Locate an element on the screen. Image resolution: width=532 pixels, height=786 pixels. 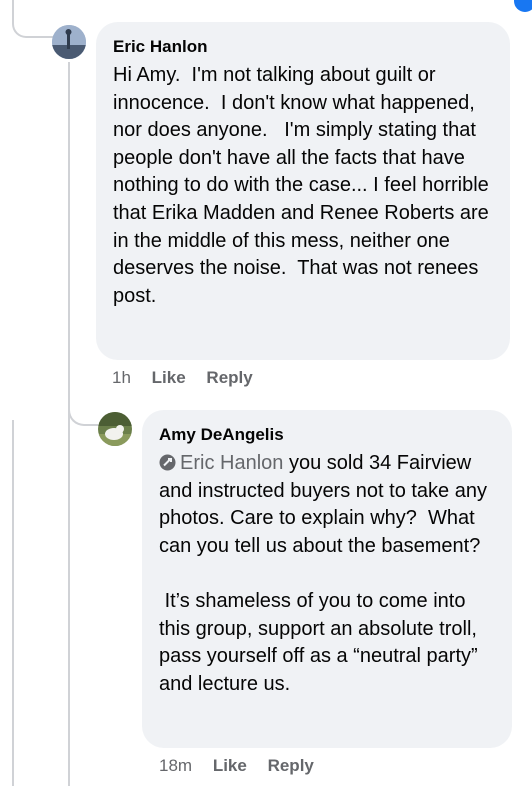
notification-dot is located at coordinates (523, 6).